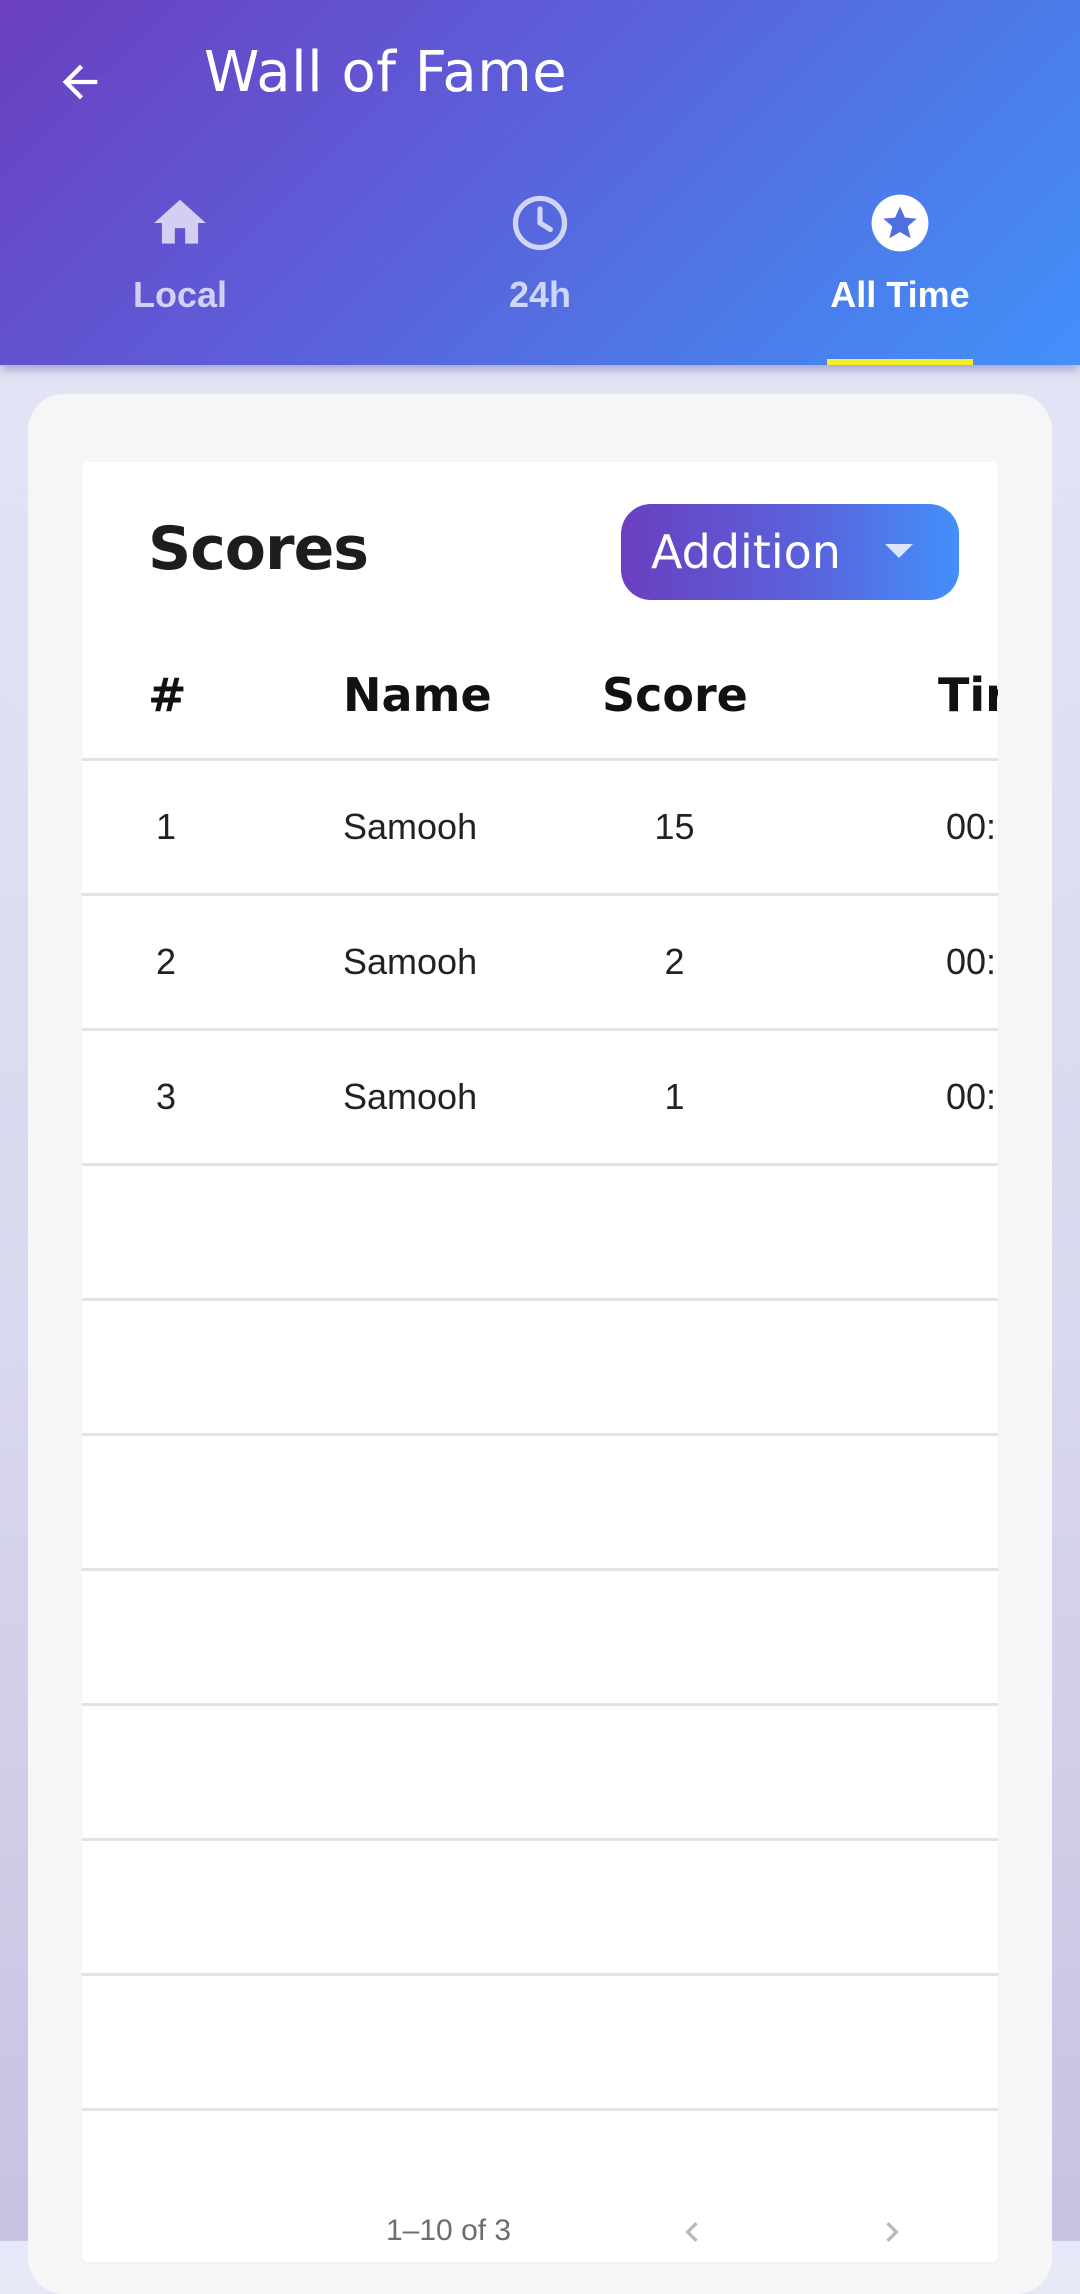  Describe the element at coordinates (674, 961) in the screenshot. I see `cell-score: 2` at that location.